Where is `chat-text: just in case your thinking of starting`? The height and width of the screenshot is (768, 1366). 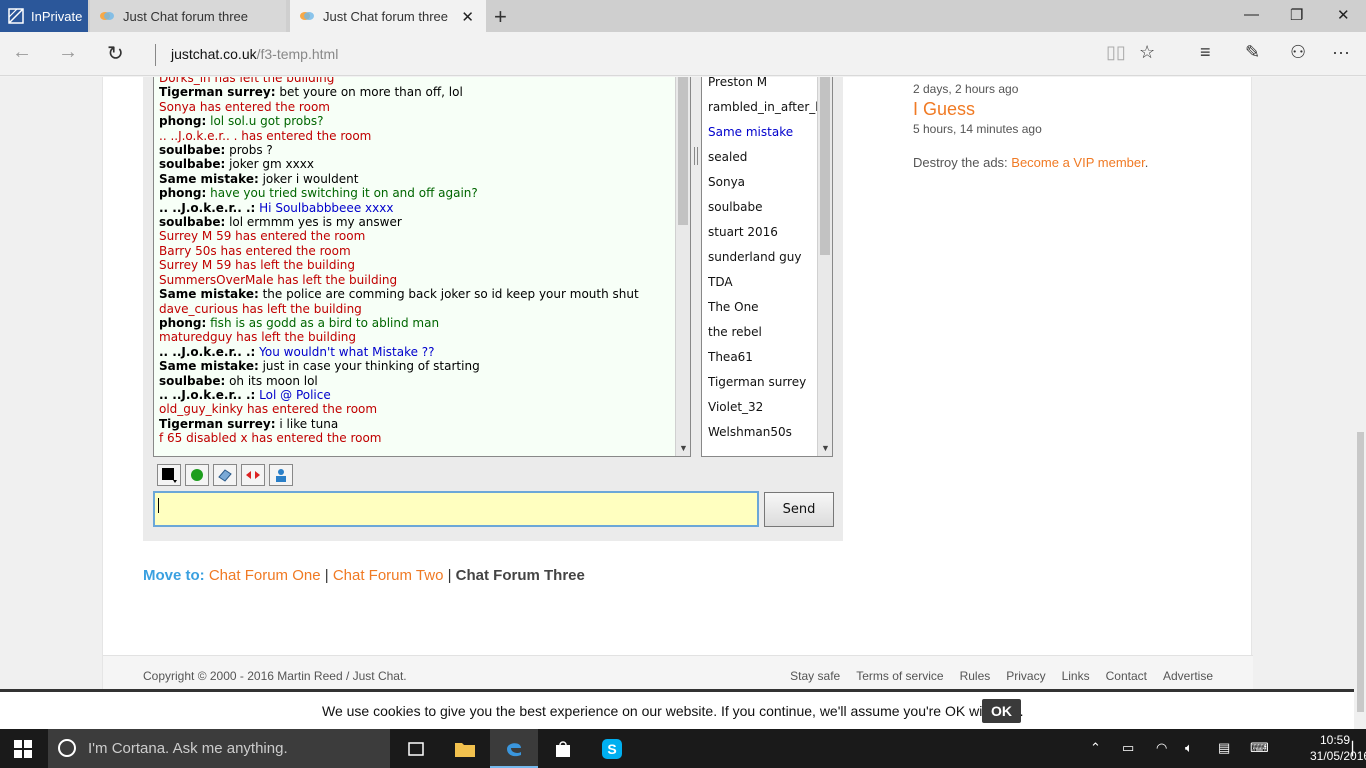 chat-text: just in case your thinking of starting is located at coordinates (369, 366).